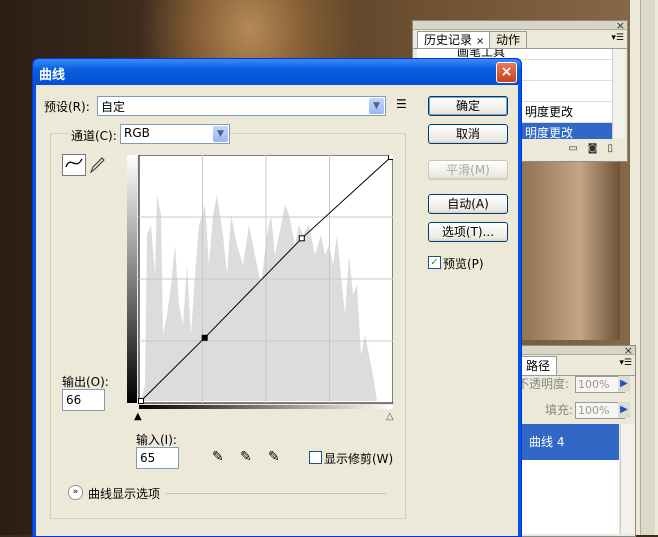 This screenshot has height=537, width=658. What do you see at coordinates (175, 134) in the screenshot?
I see `channel-dropdown: RGB ▼` at bounding box center [175, 134].